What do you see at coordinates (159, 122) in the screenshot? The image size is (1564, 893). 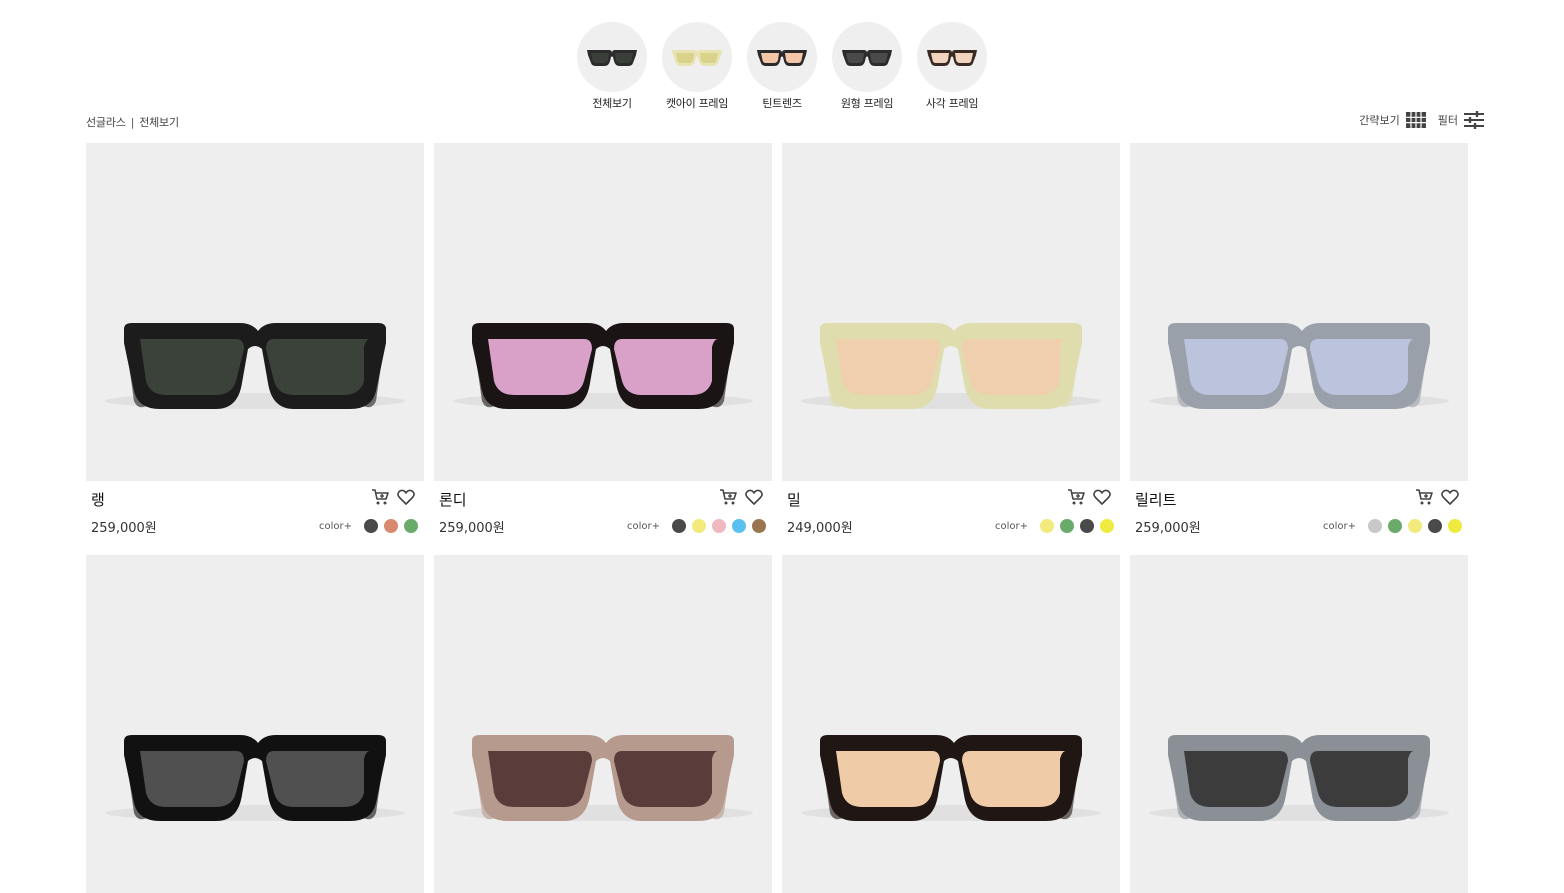 I see `breadcrumb-current: 전체보기` at bounding box center [159, 122].